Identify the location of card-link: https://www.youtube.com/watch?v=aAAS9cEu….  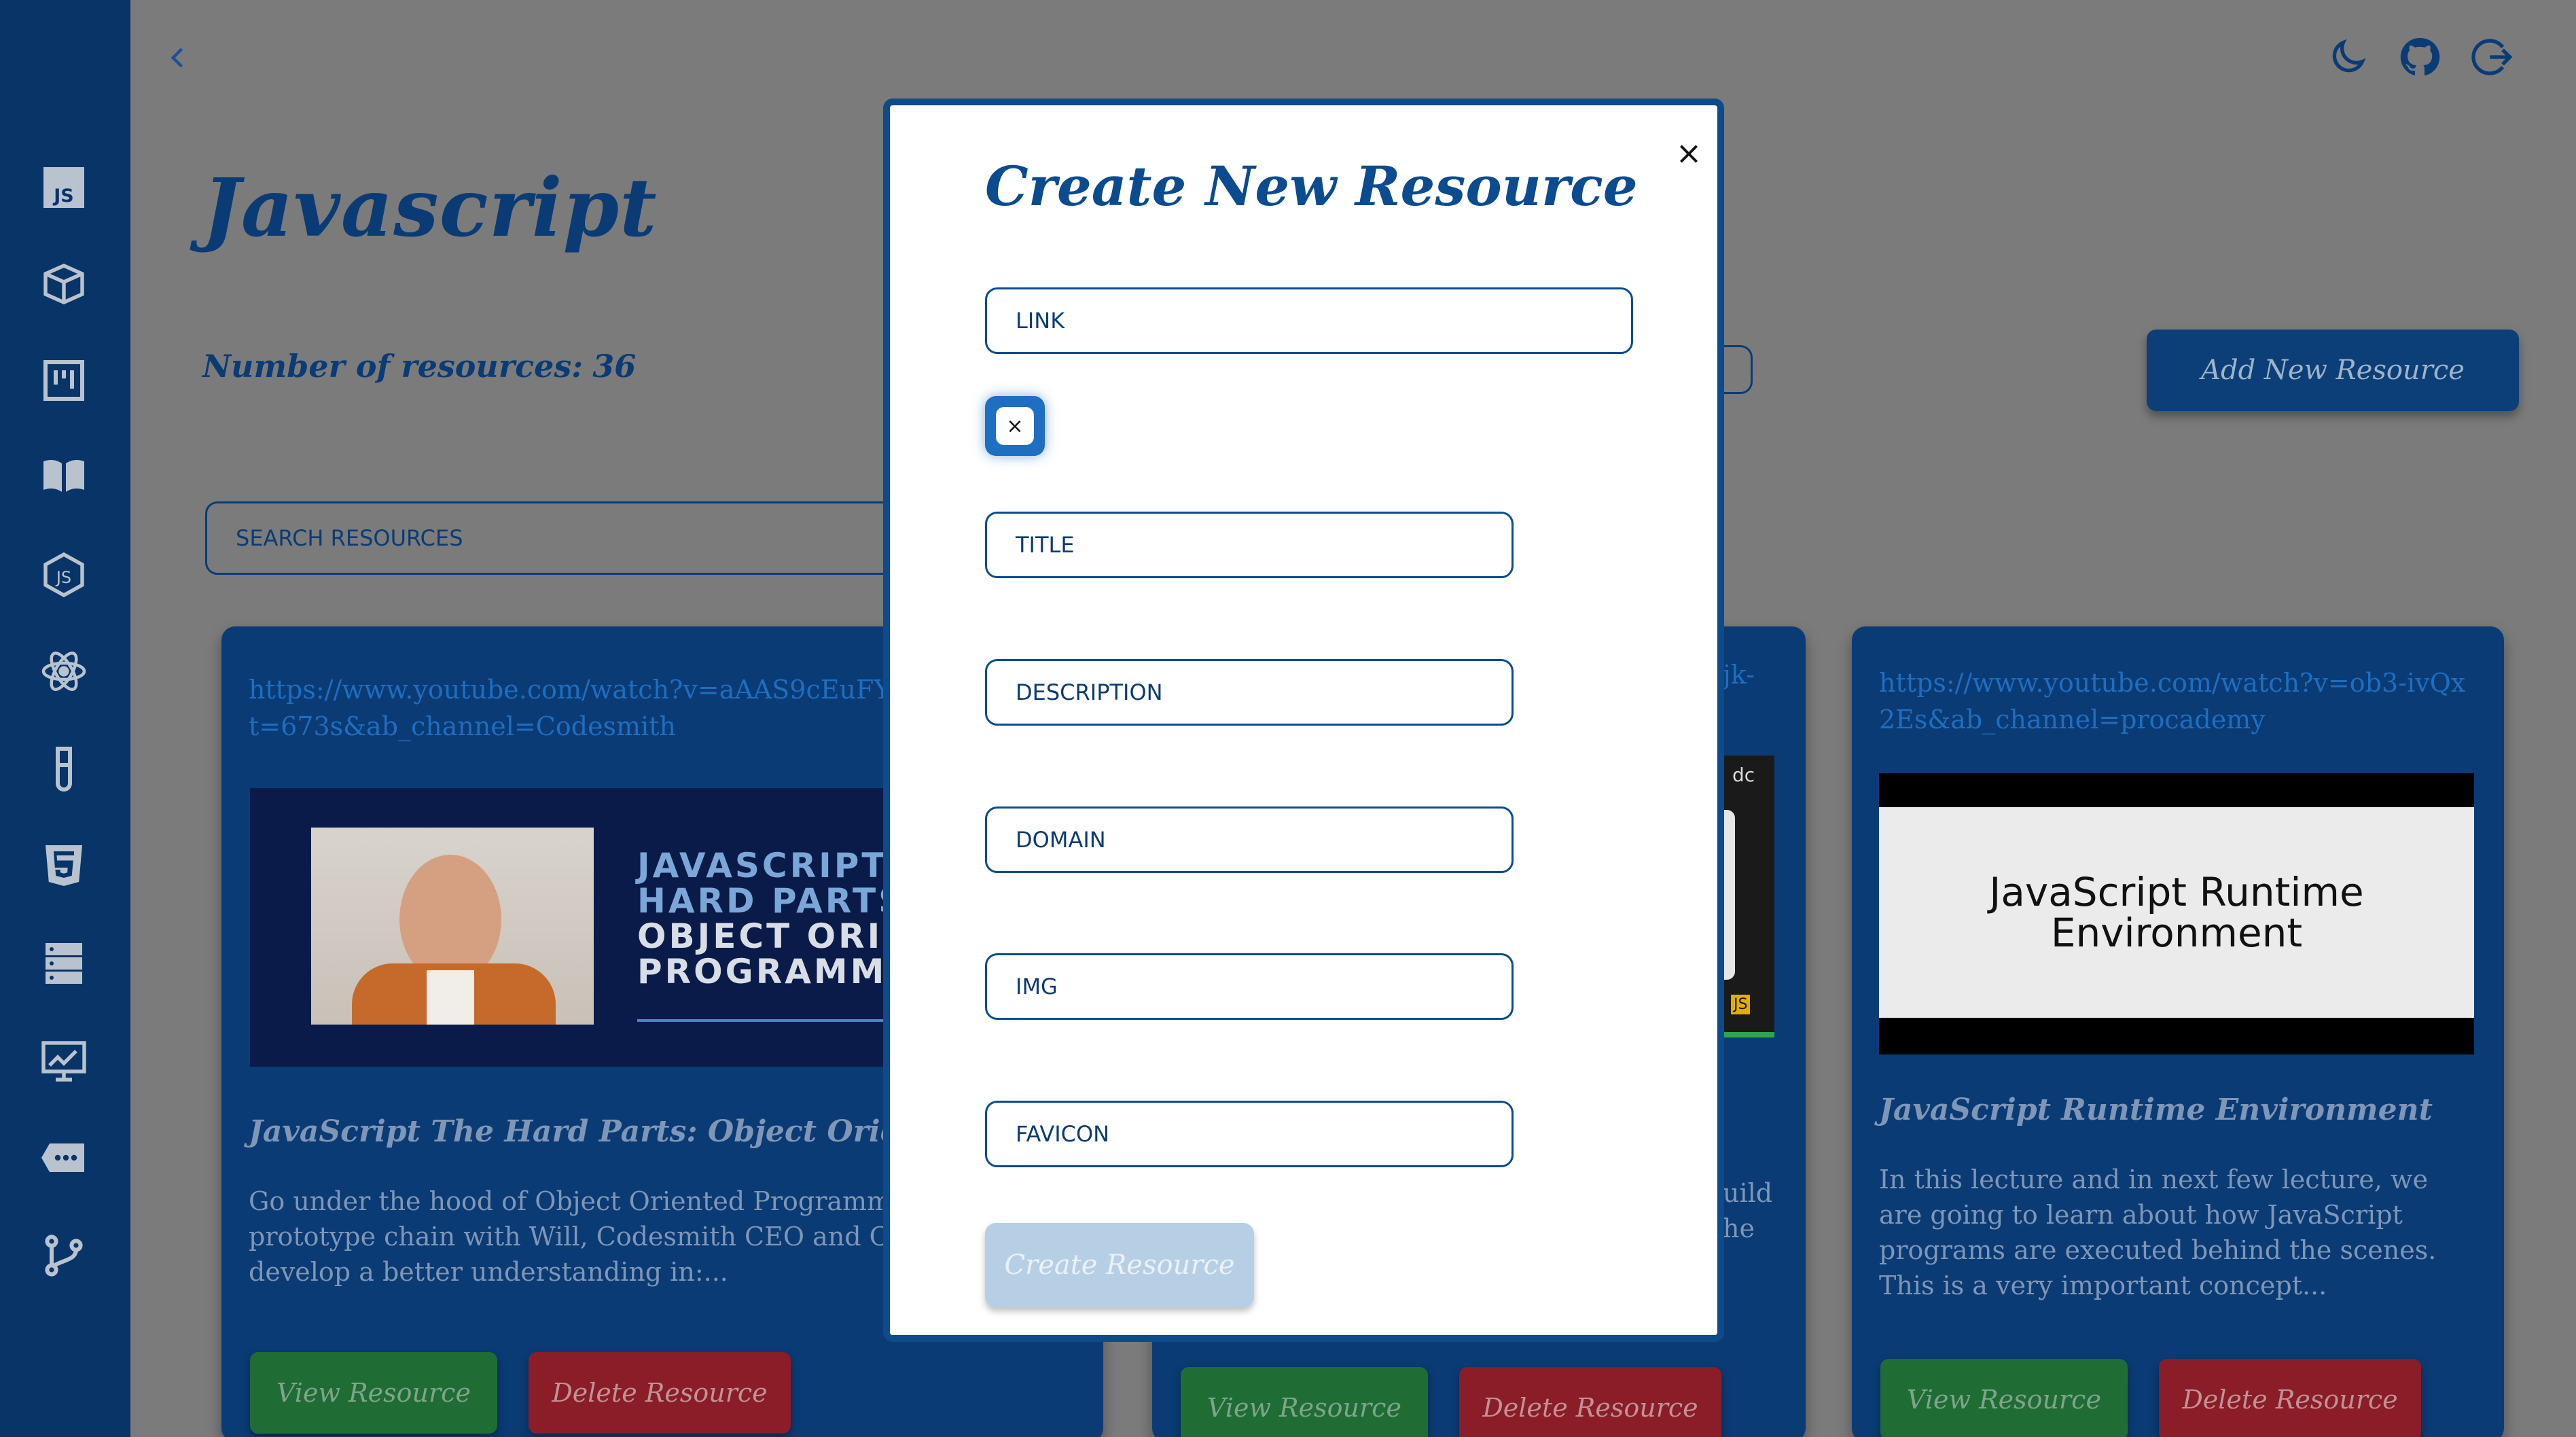
(588, 708).